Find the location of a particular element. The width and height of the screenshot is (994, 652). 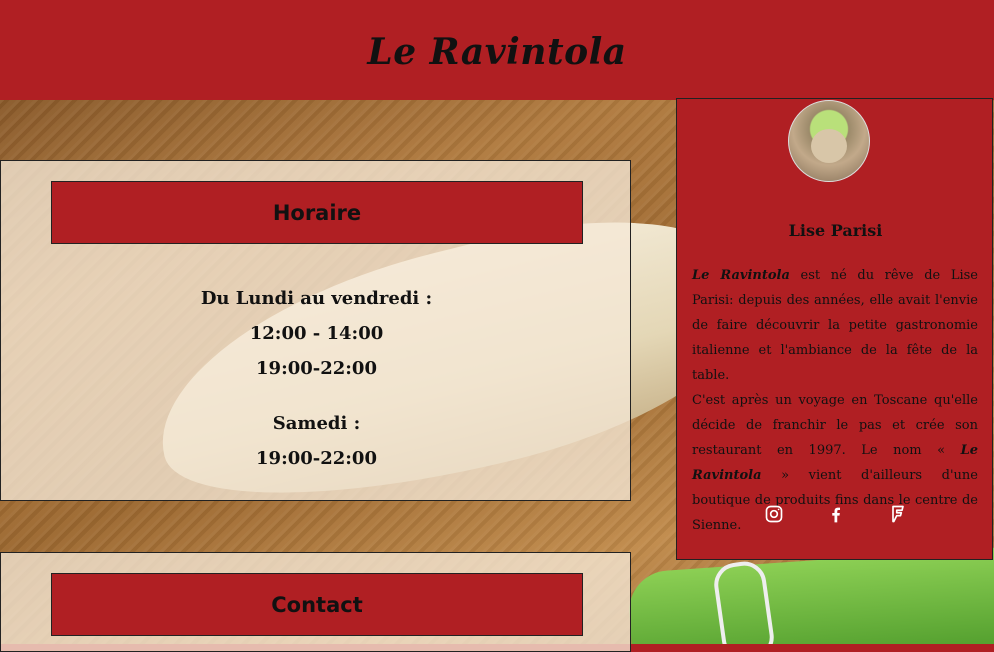

instagram-icon is located at coordinates (774, 514).